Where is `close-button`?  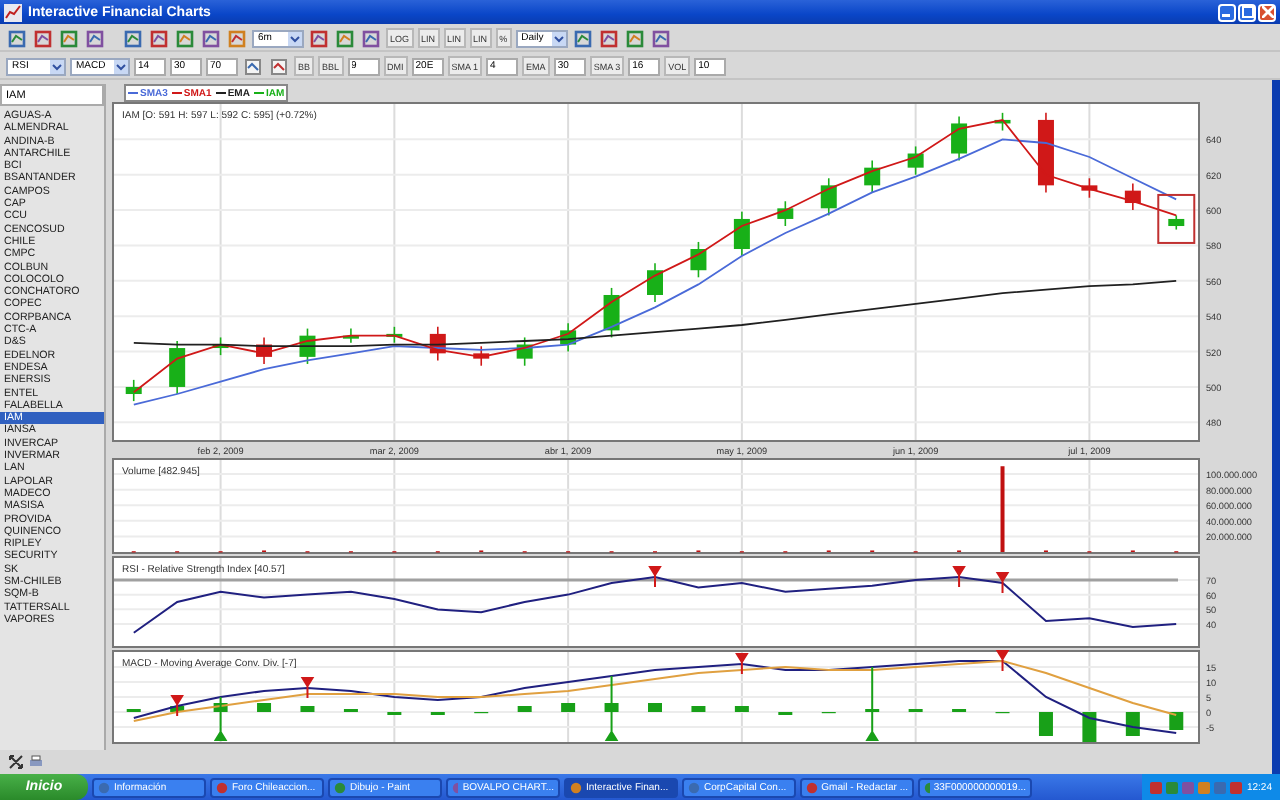 close-button is located at coordinates (1267, 12).